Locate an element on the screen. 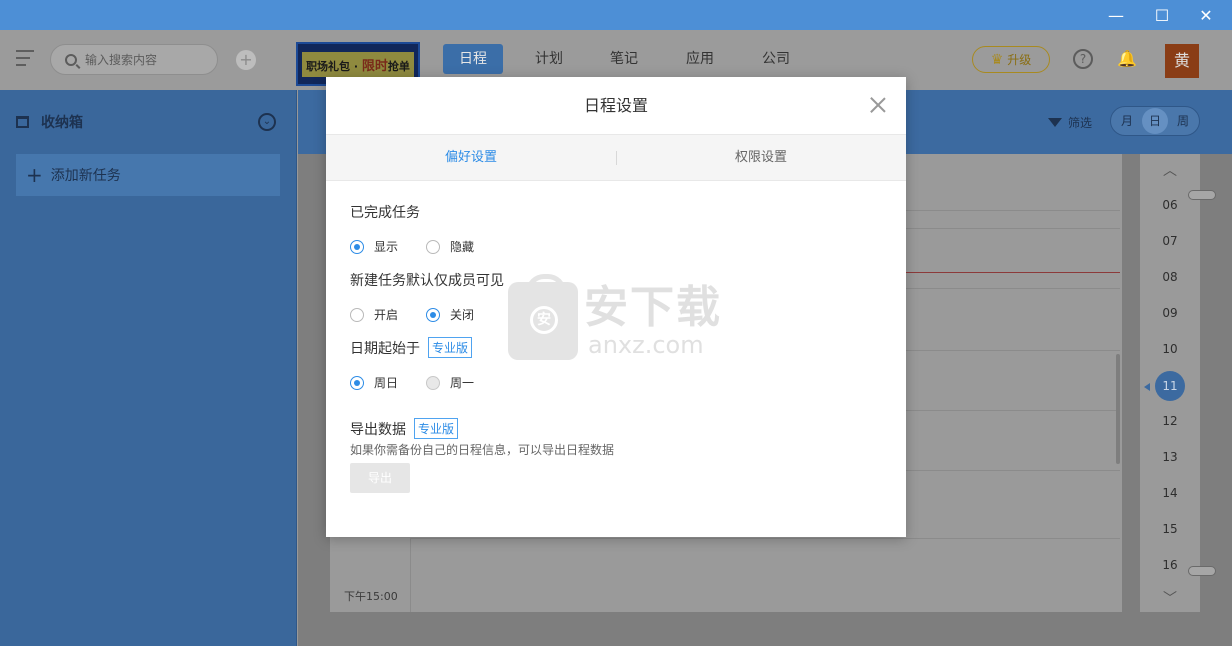  current-hour-marker is located at coordinates (1147, 387).